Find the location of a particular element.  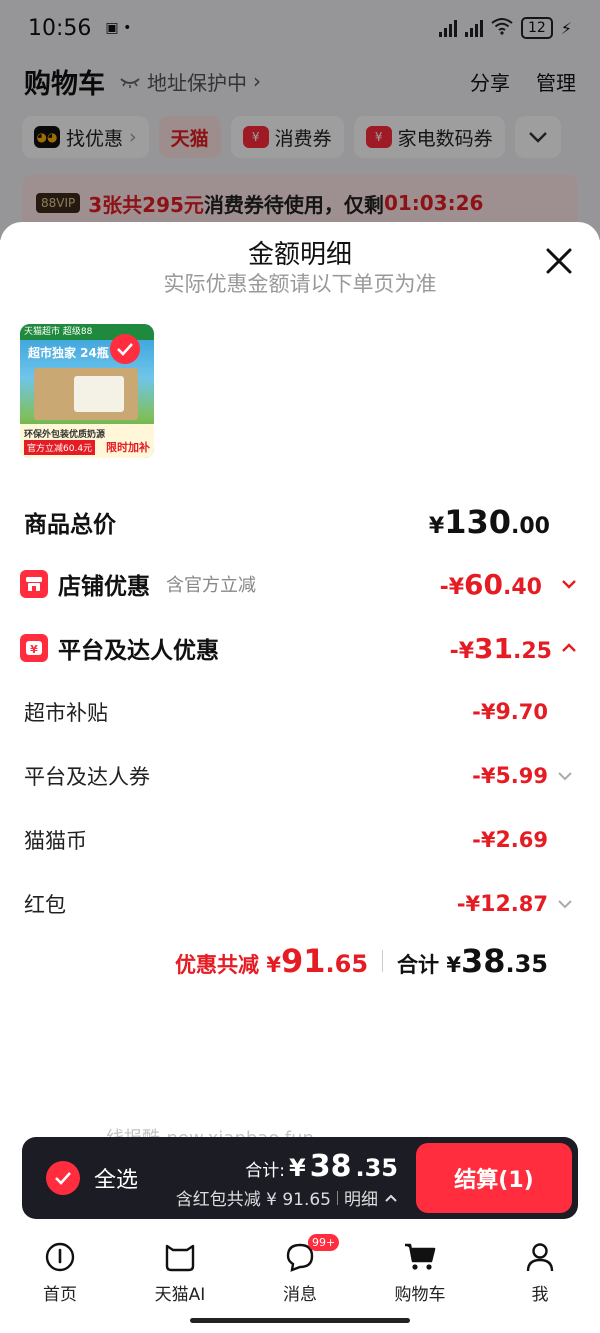

check-icon is located at coordinates (63, 1178).